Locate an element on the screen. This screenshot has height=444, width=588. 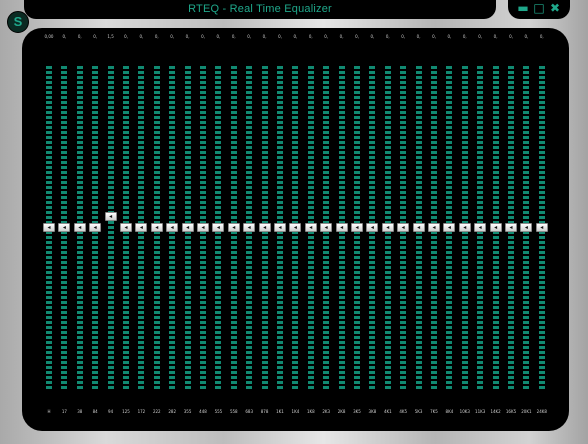
eq-band: 0, ◂ 10K3 is located at coordinates (464, 229).